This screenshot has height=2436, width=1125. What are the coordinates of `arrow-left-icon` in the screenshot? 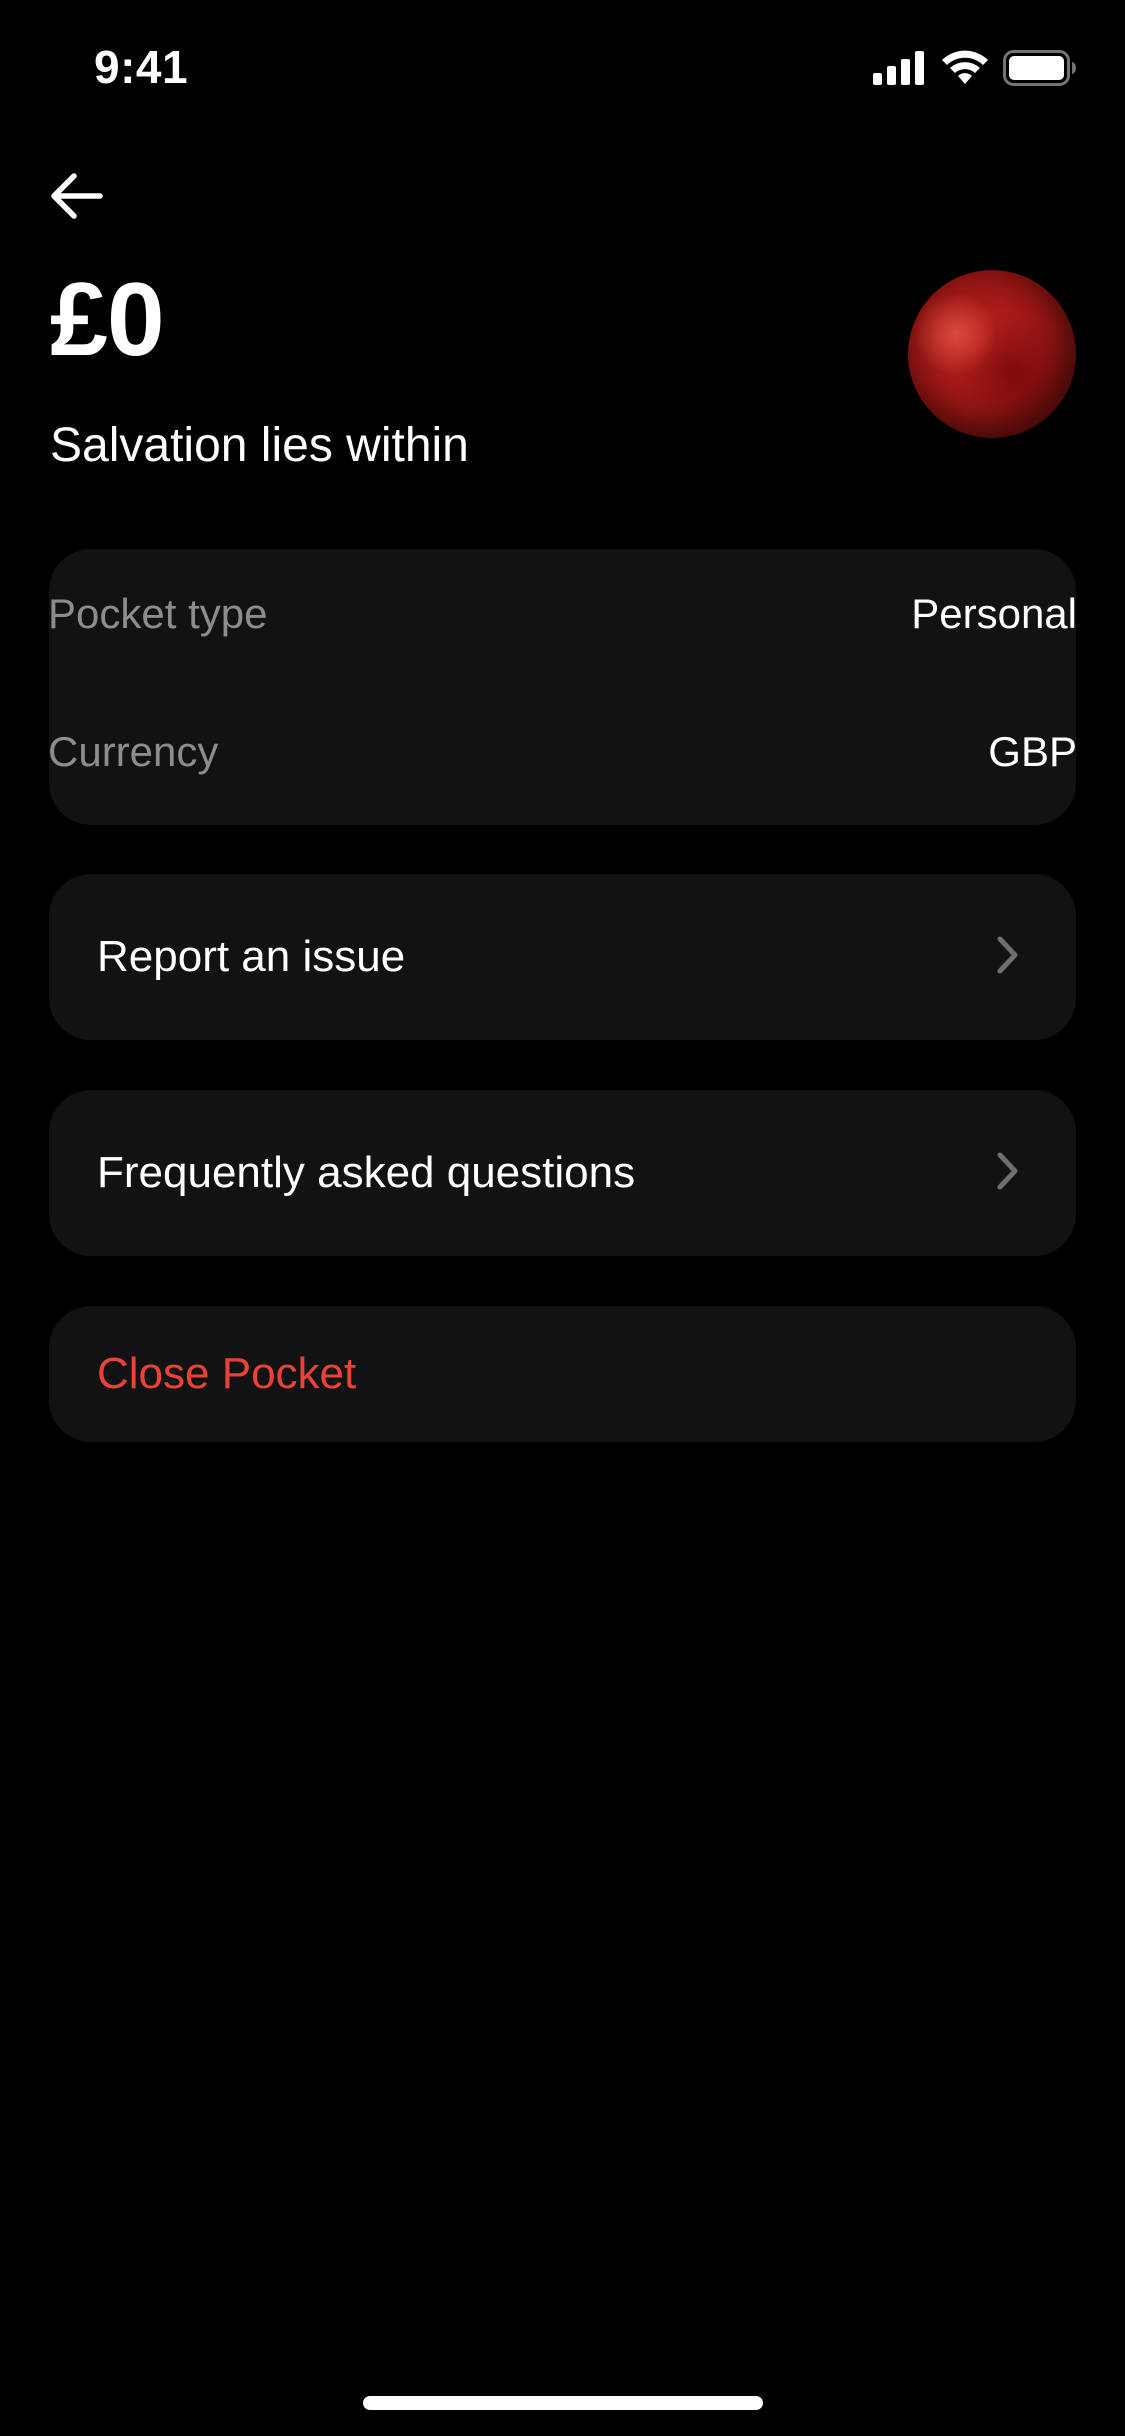 It's located at (76, 198).